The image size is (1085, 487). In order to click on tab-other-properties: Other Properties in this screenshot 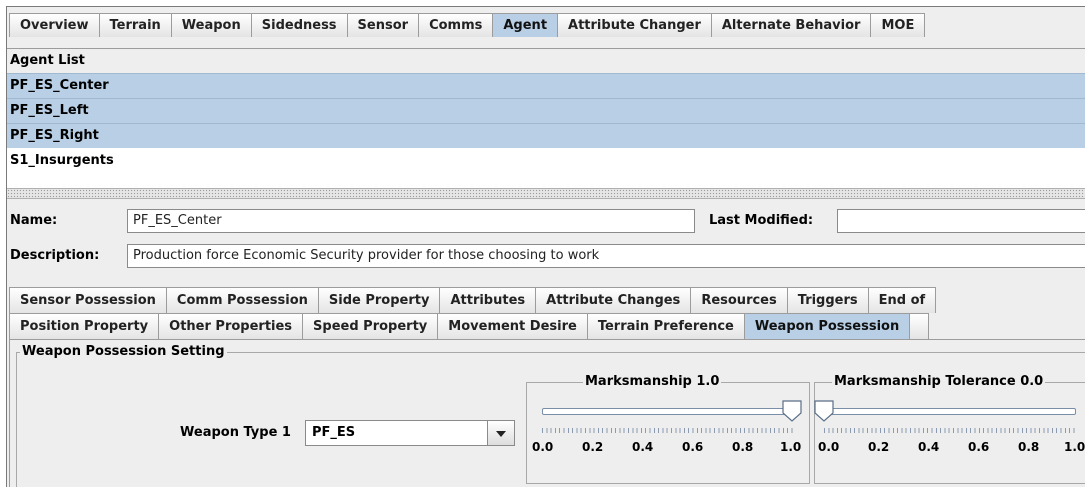, I will do `click(231, 326)`.